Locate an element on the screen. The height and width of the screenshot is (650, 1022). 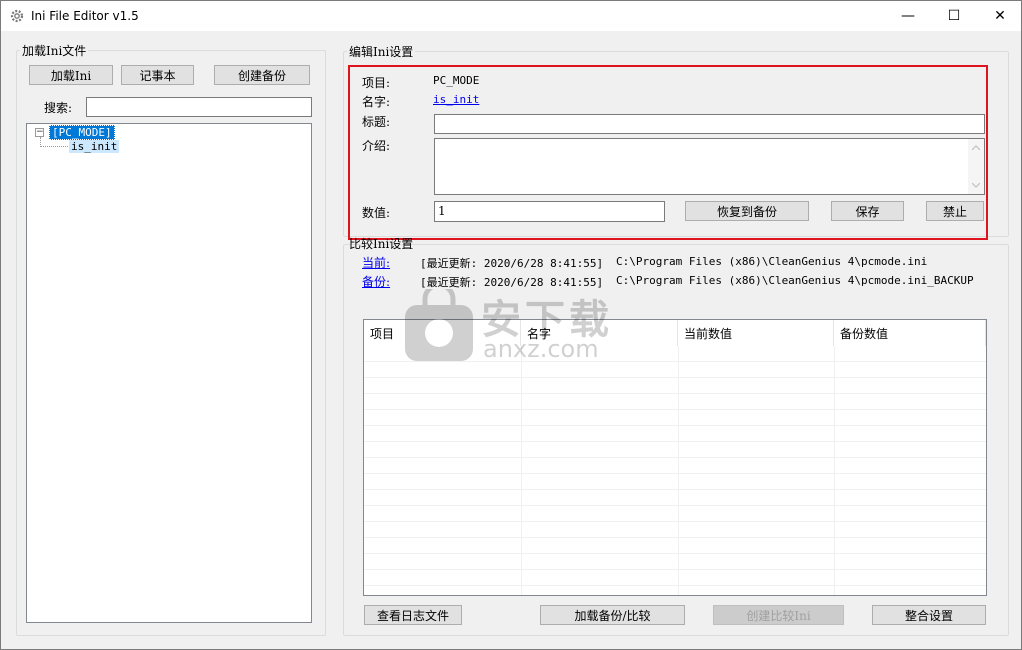
compare-ini-group-label: 比较Ini设置 is located at coordinates (381, 244).